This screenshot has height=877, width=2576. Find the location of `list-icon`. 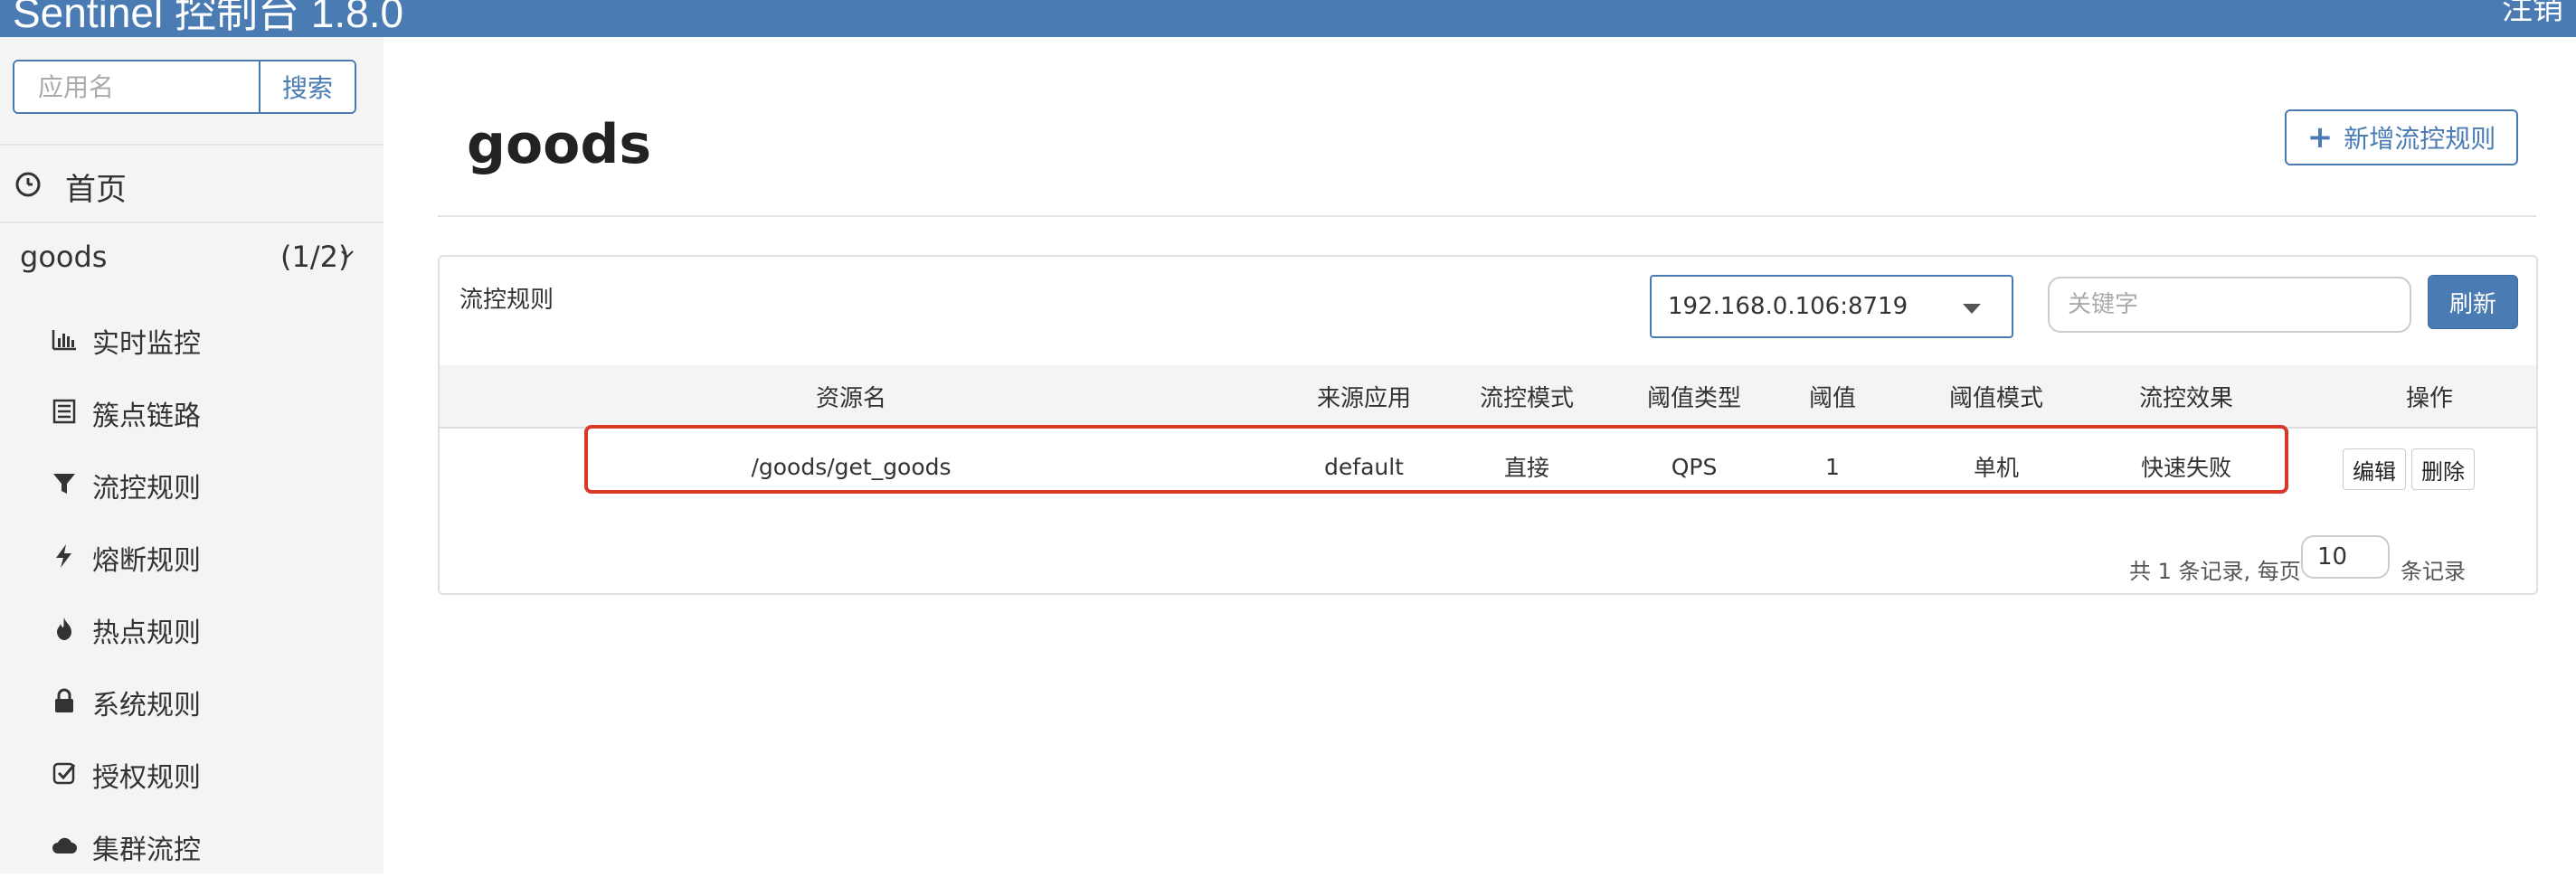

list-icon is located at coordinates (64, 411).